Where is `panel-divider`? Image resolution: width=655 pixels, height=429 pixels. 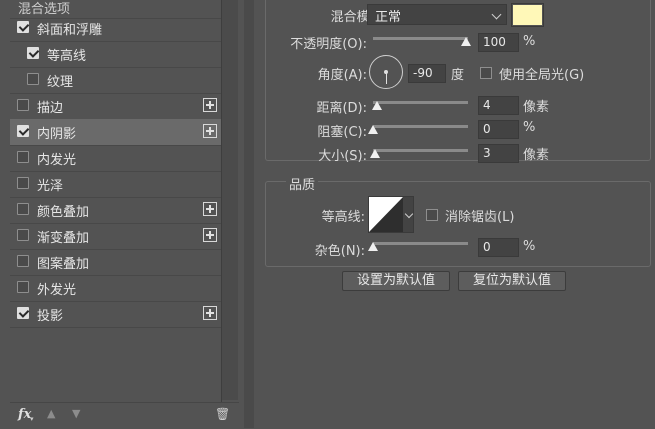 panel-divider is located at coordinates (249, 214).